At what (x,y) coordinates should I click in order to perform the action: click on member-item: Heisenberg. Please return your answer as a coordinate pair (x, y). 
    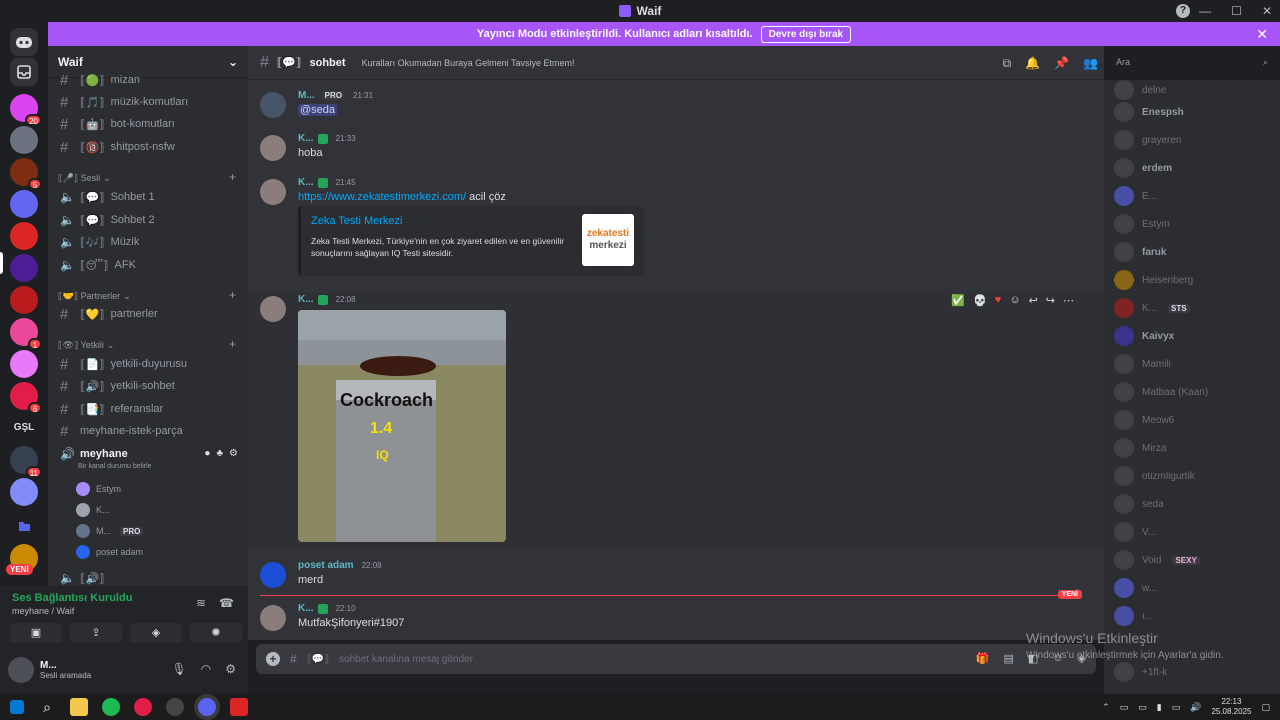
    Looking at the image, I should click on (1153, 280).